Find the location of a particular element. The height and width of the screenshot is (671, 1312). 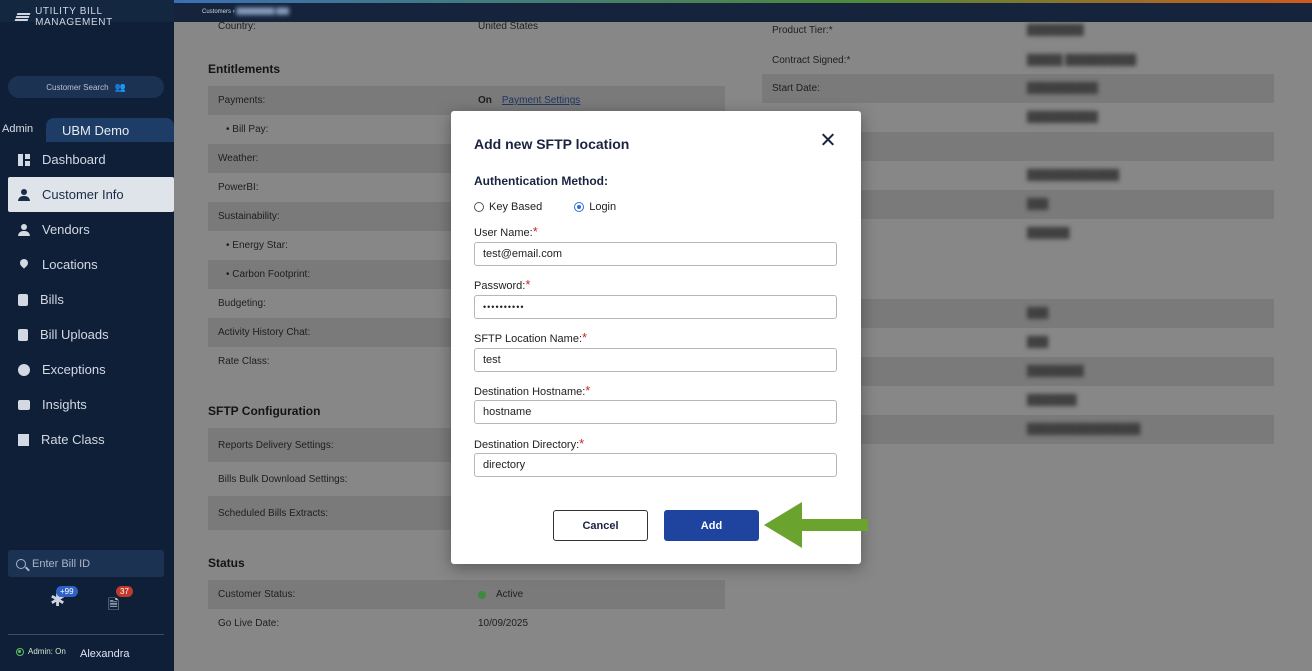

blurred-value: ██████ is located at coordinates (1048, 233).